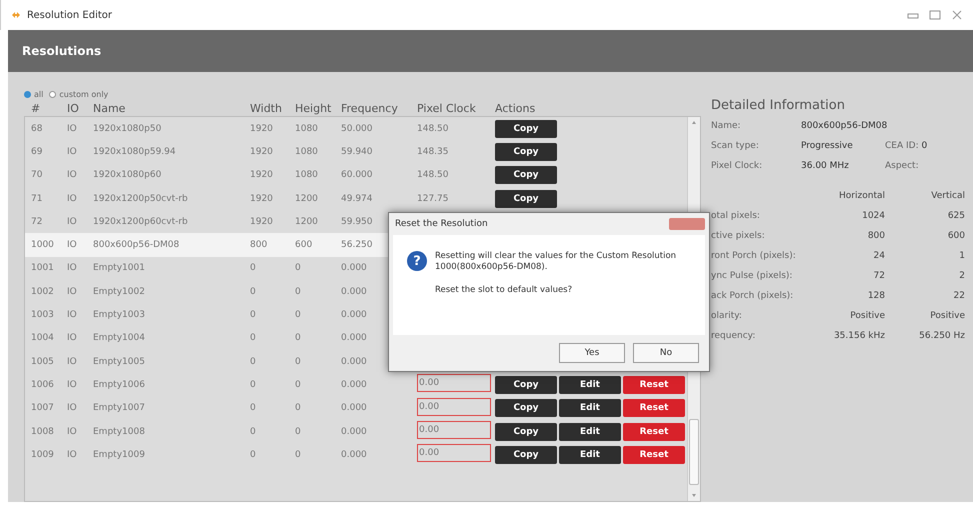 The image size is (973, 508). I want to click on table-cell: 800, so click(259, 245).